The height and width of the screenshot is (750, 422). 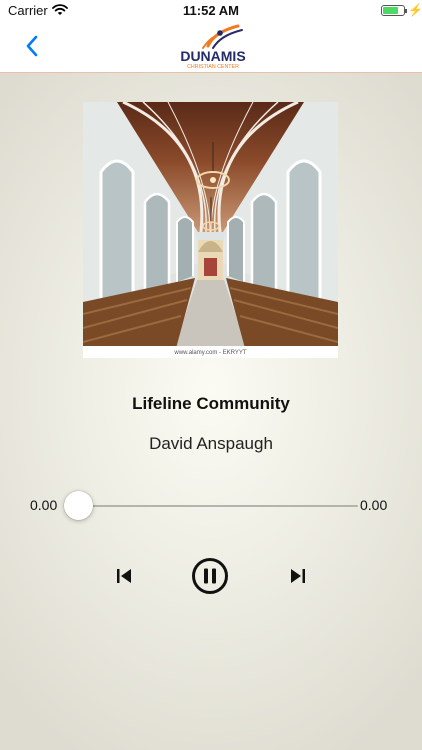 I want to click on next-track-button, so click(x=298, y=576).